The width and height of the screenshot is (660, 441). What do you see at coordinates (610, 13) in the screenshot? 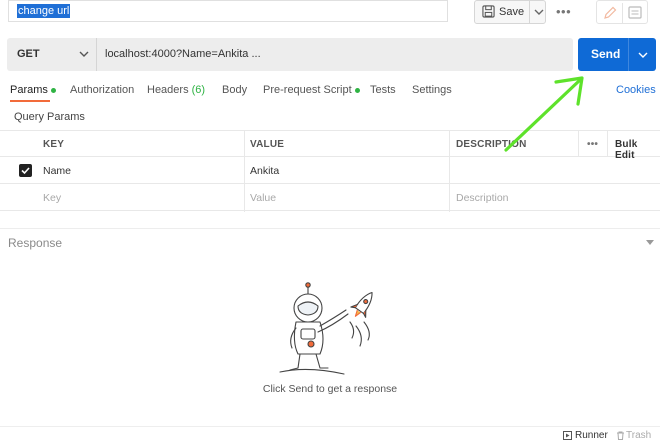
I see `edit-icon` at bounding box center [610, 13].